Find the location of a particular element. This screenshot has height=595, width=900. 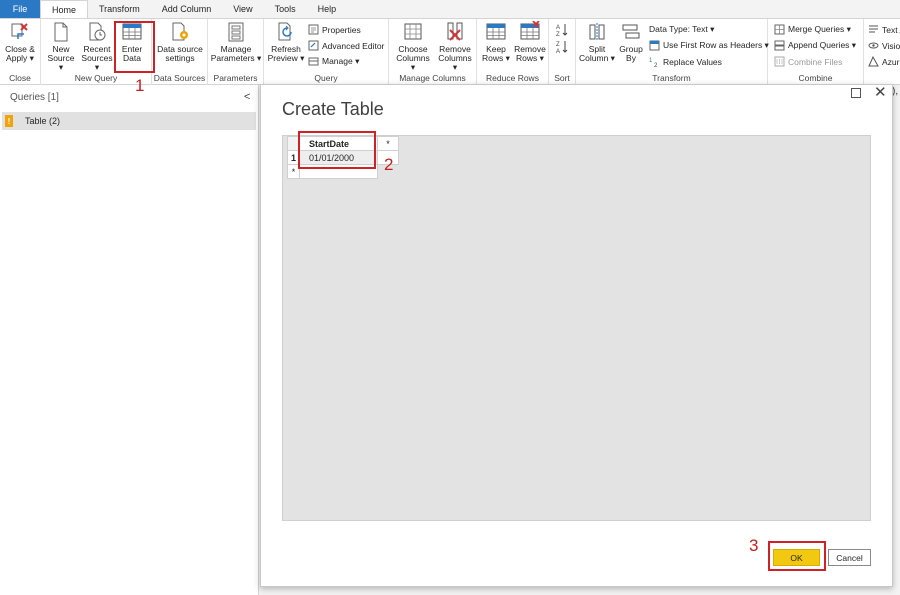

advanced-editor-button: Advanced Editor is located at coordinates (346, 45).